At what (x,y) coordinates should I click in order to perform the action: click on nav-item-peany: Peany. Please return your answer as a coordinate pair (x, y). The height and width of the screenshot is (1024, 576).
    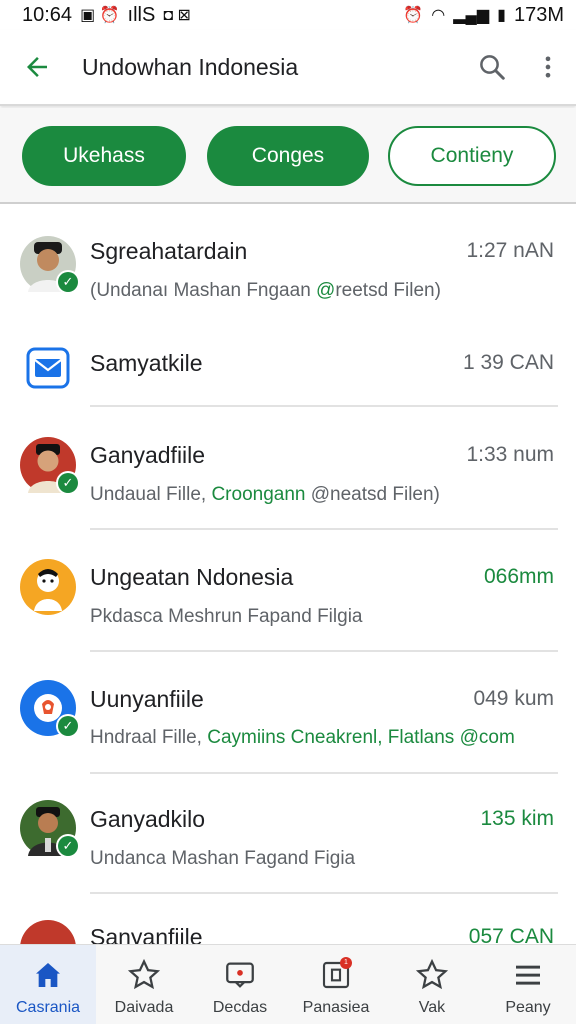
    Looking at the image, I should click on (528, 984).